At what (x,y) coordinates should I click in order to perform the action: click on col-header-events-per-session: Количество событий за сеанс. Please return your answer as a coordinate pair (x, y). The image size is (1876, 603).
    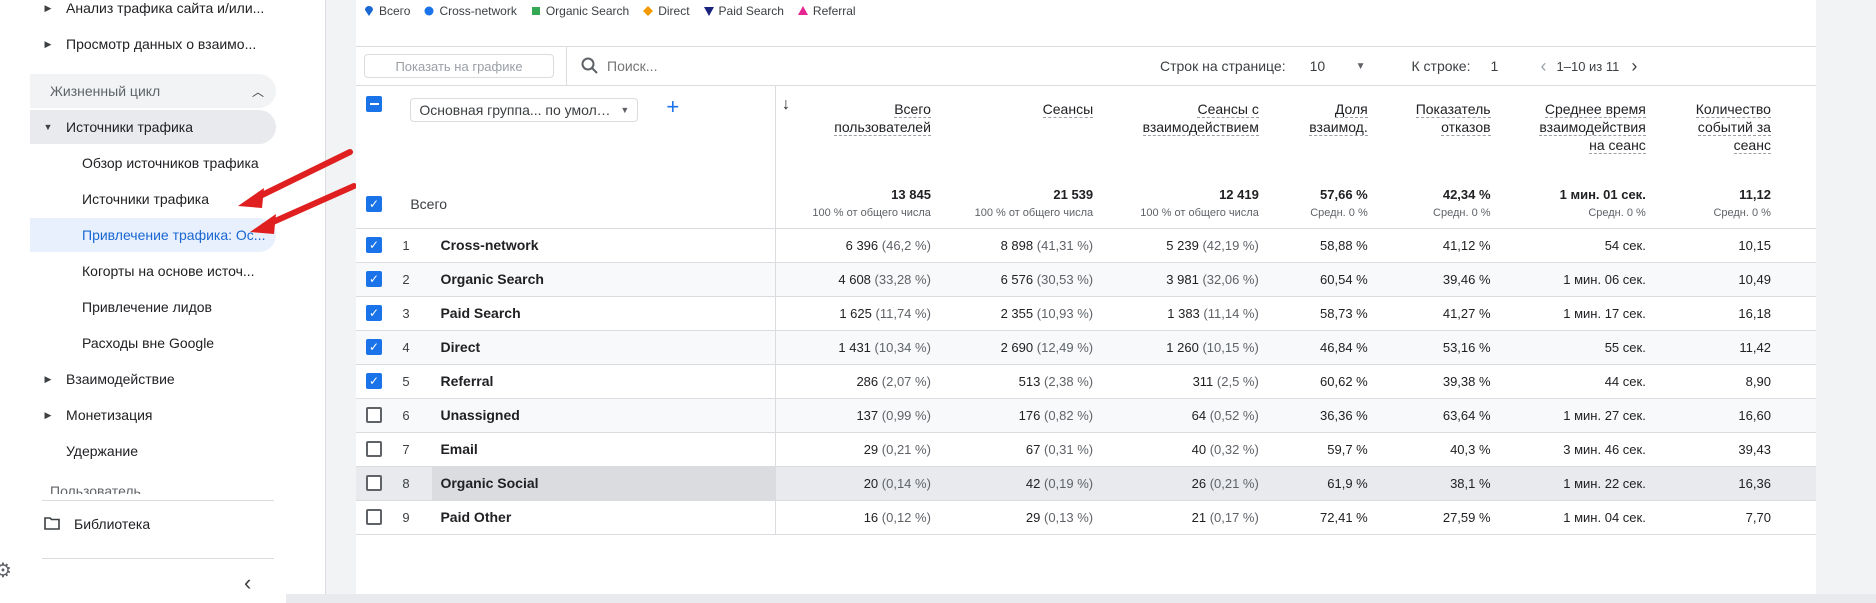
    Looking at the image, I should click on (1724, 133).